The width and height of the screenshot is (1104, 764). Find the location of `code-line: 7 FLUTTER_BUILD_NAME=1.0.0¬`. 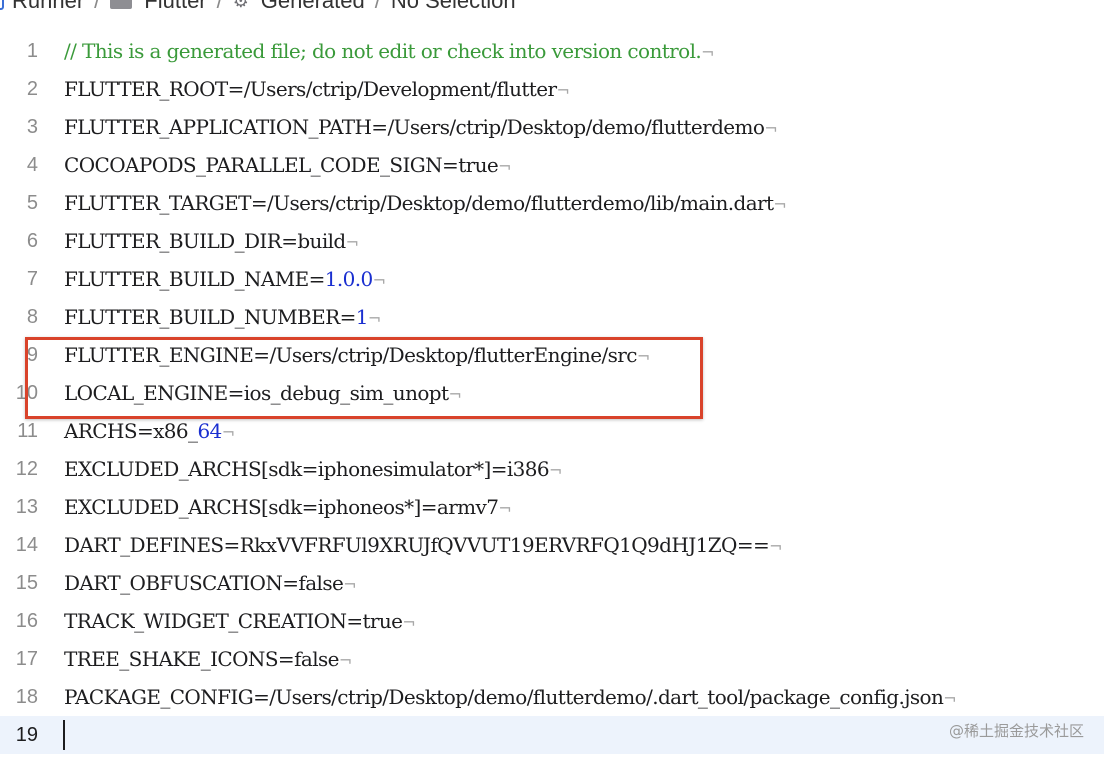

code-line: 7 FLUTTER_BUILD_NAME=1.0.0¬ is located at coordinates (552, 279).